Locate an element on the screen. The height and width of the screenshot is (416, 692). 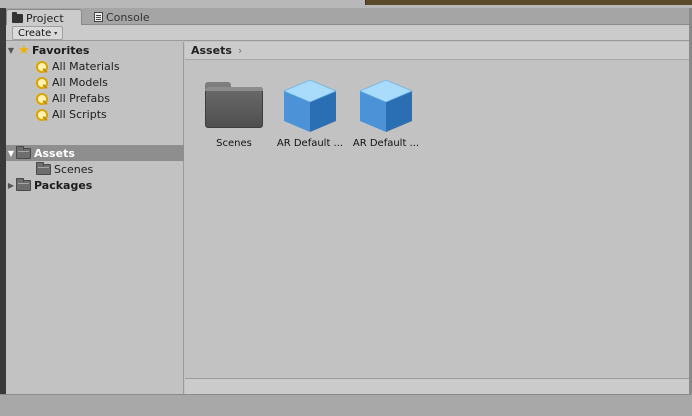
tab-project: Project is located at coordinates (44, 17).